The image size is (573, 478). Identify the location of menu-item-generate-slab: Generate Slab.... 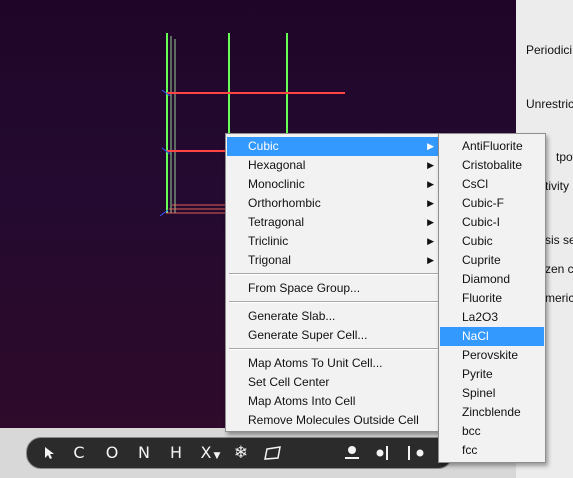
(333, 316).